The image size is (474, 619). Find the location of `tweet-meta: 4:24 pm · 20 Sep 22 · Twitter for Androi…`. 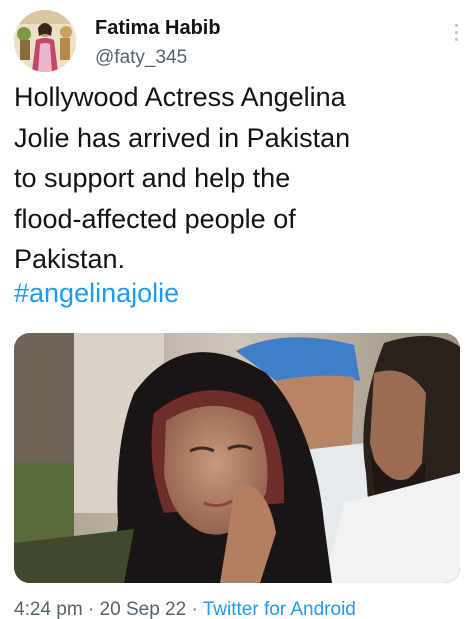

tweet-meta: 4:24 pm · 20 Sep 22 · Twitter for Androi… is located at coordinates (185, 609).